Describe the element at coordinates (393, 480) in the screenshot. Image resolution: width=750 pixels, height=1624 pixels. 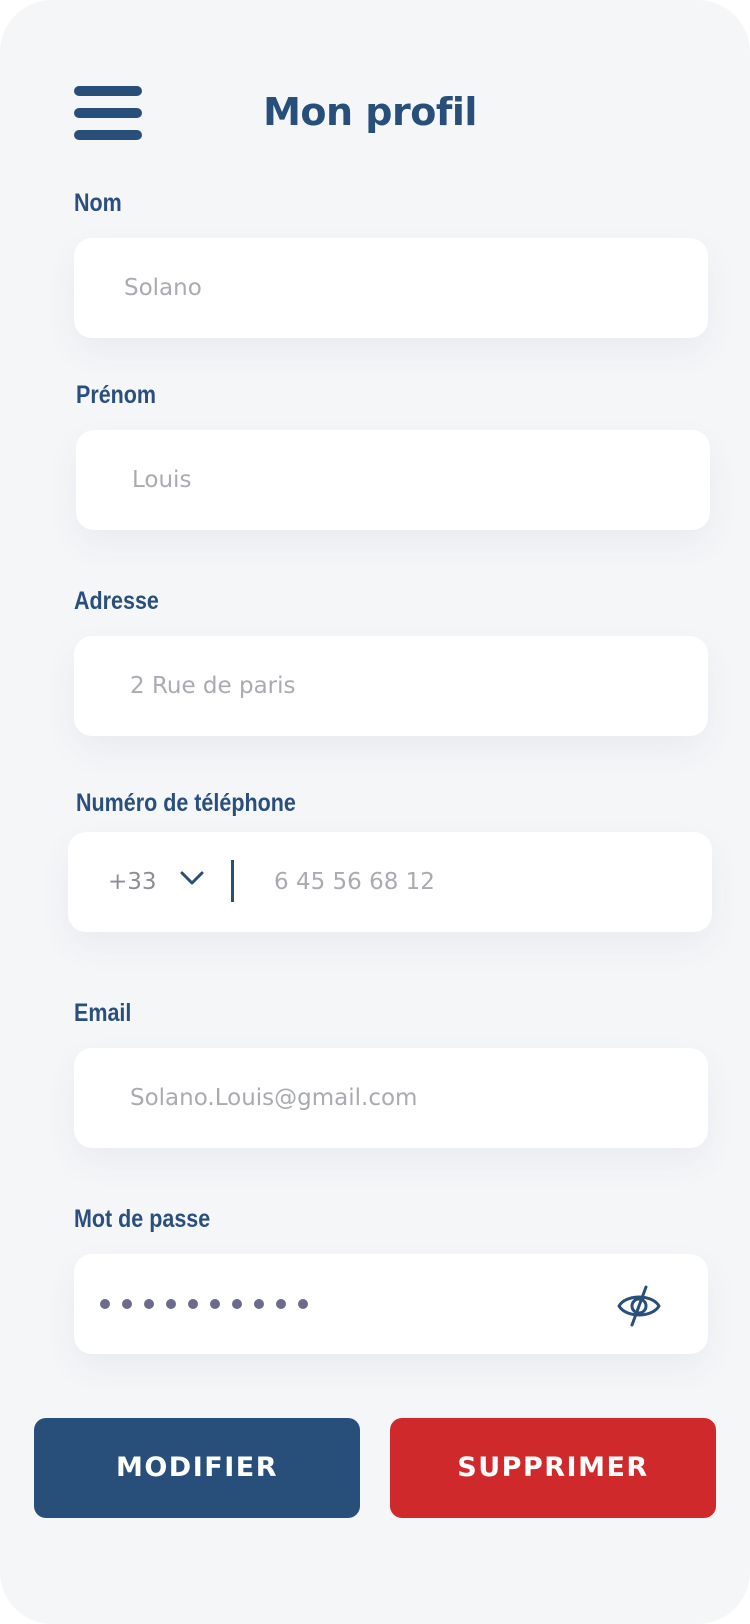
I see `prenom-field: Louis` at that location.